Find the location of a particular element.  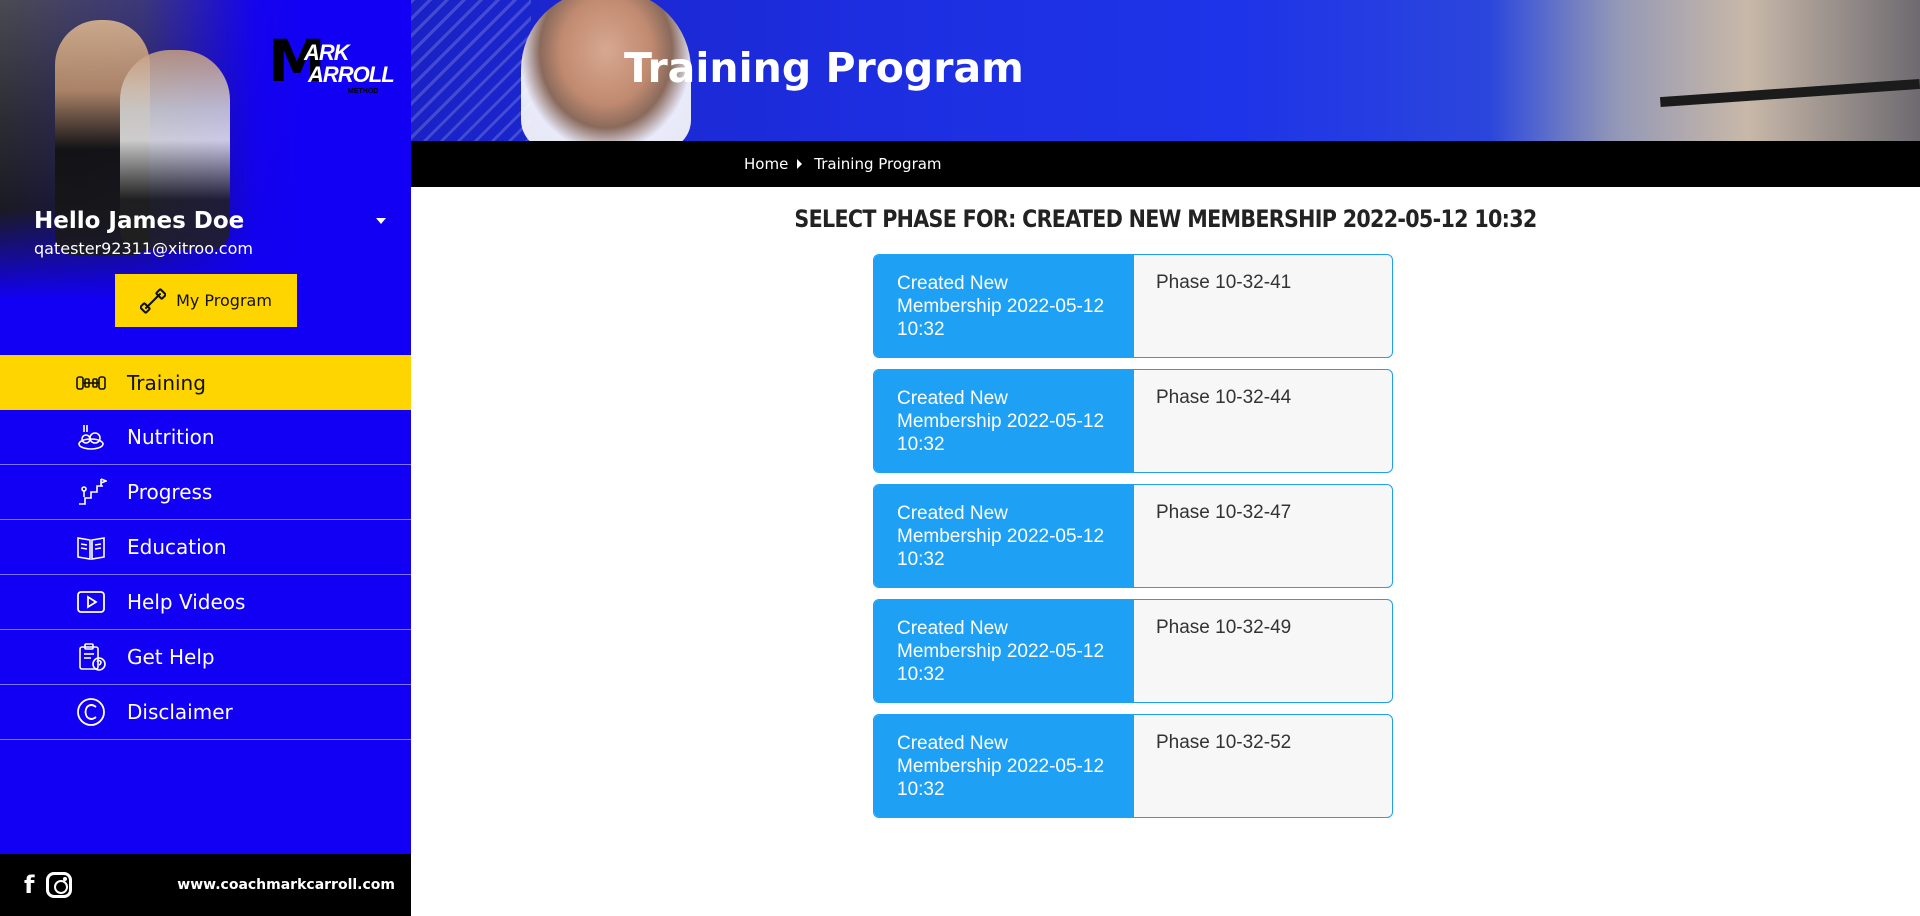

sidebar-item-get-help: Get Help is located at coordinates (205, 657).